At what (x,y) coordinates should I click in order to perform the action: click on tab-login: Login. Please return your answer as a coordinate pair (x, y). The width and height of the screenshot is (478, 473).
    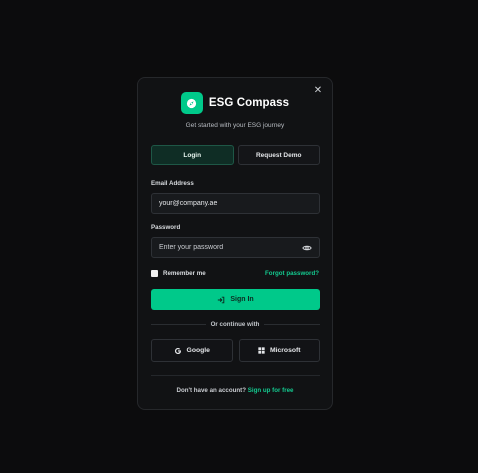
    Looking at the image, I should click on (192, 155).